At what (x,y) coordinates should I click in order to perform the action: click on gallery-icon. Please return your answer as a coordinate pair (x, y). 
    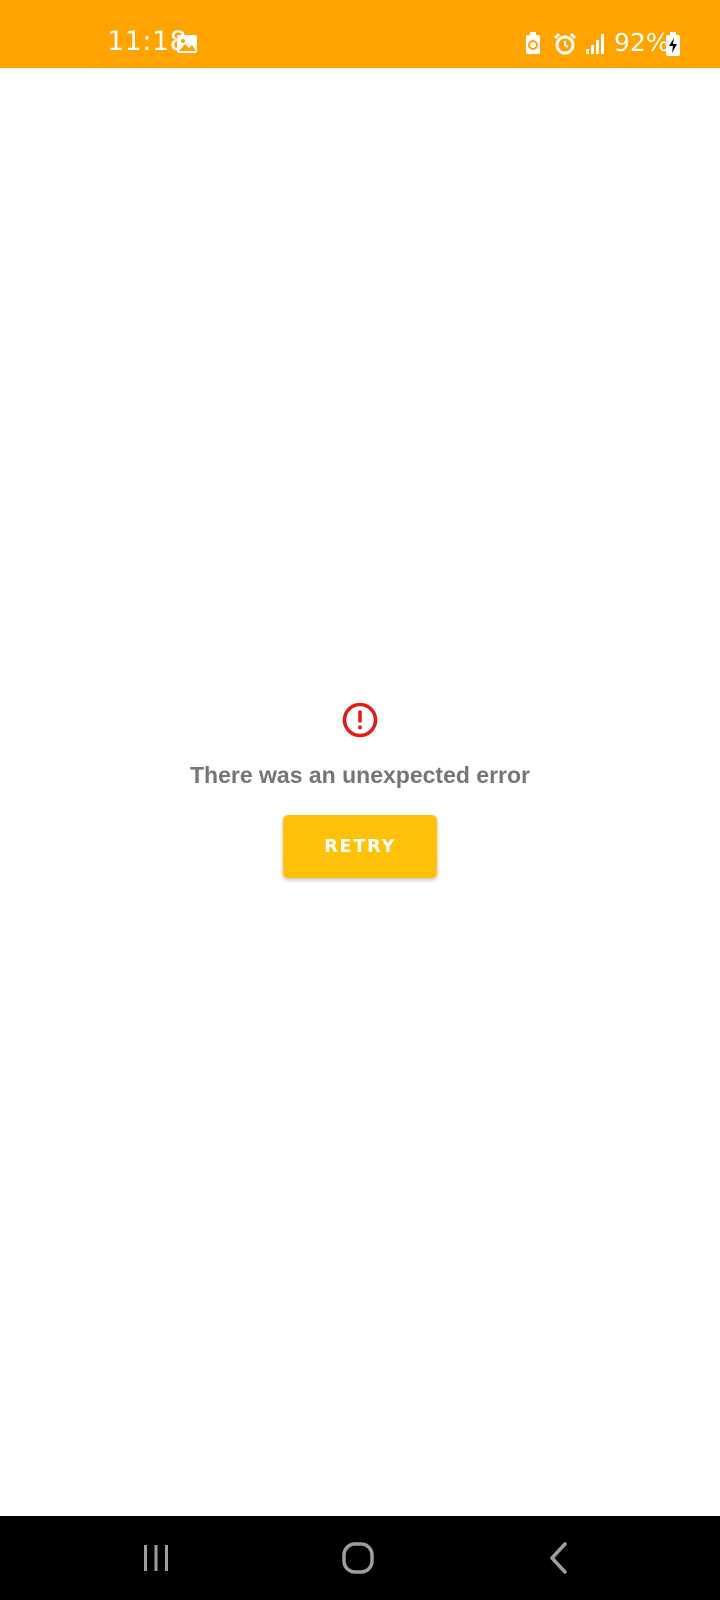
    Looking at the image, I should click on (187, 44).